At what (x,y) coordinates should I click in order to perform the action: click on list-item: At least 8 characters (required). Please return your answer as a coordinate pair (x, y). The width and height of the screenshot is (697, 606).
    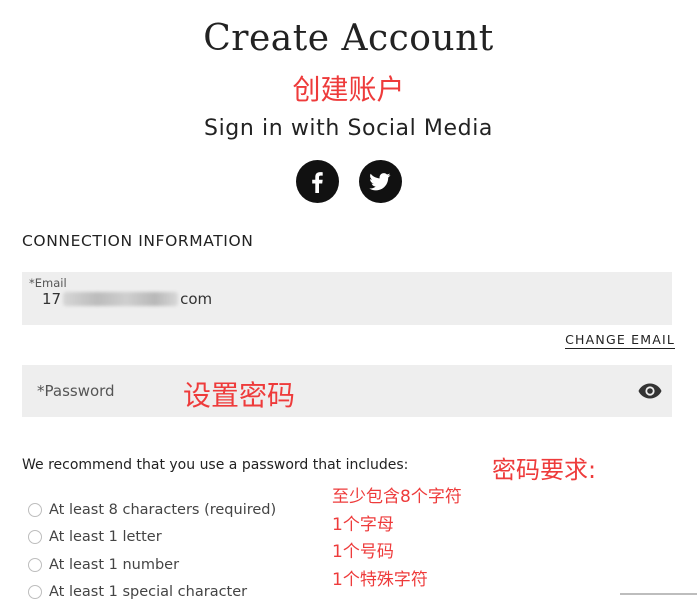
    Looking at the image, I should click on (152, 510).